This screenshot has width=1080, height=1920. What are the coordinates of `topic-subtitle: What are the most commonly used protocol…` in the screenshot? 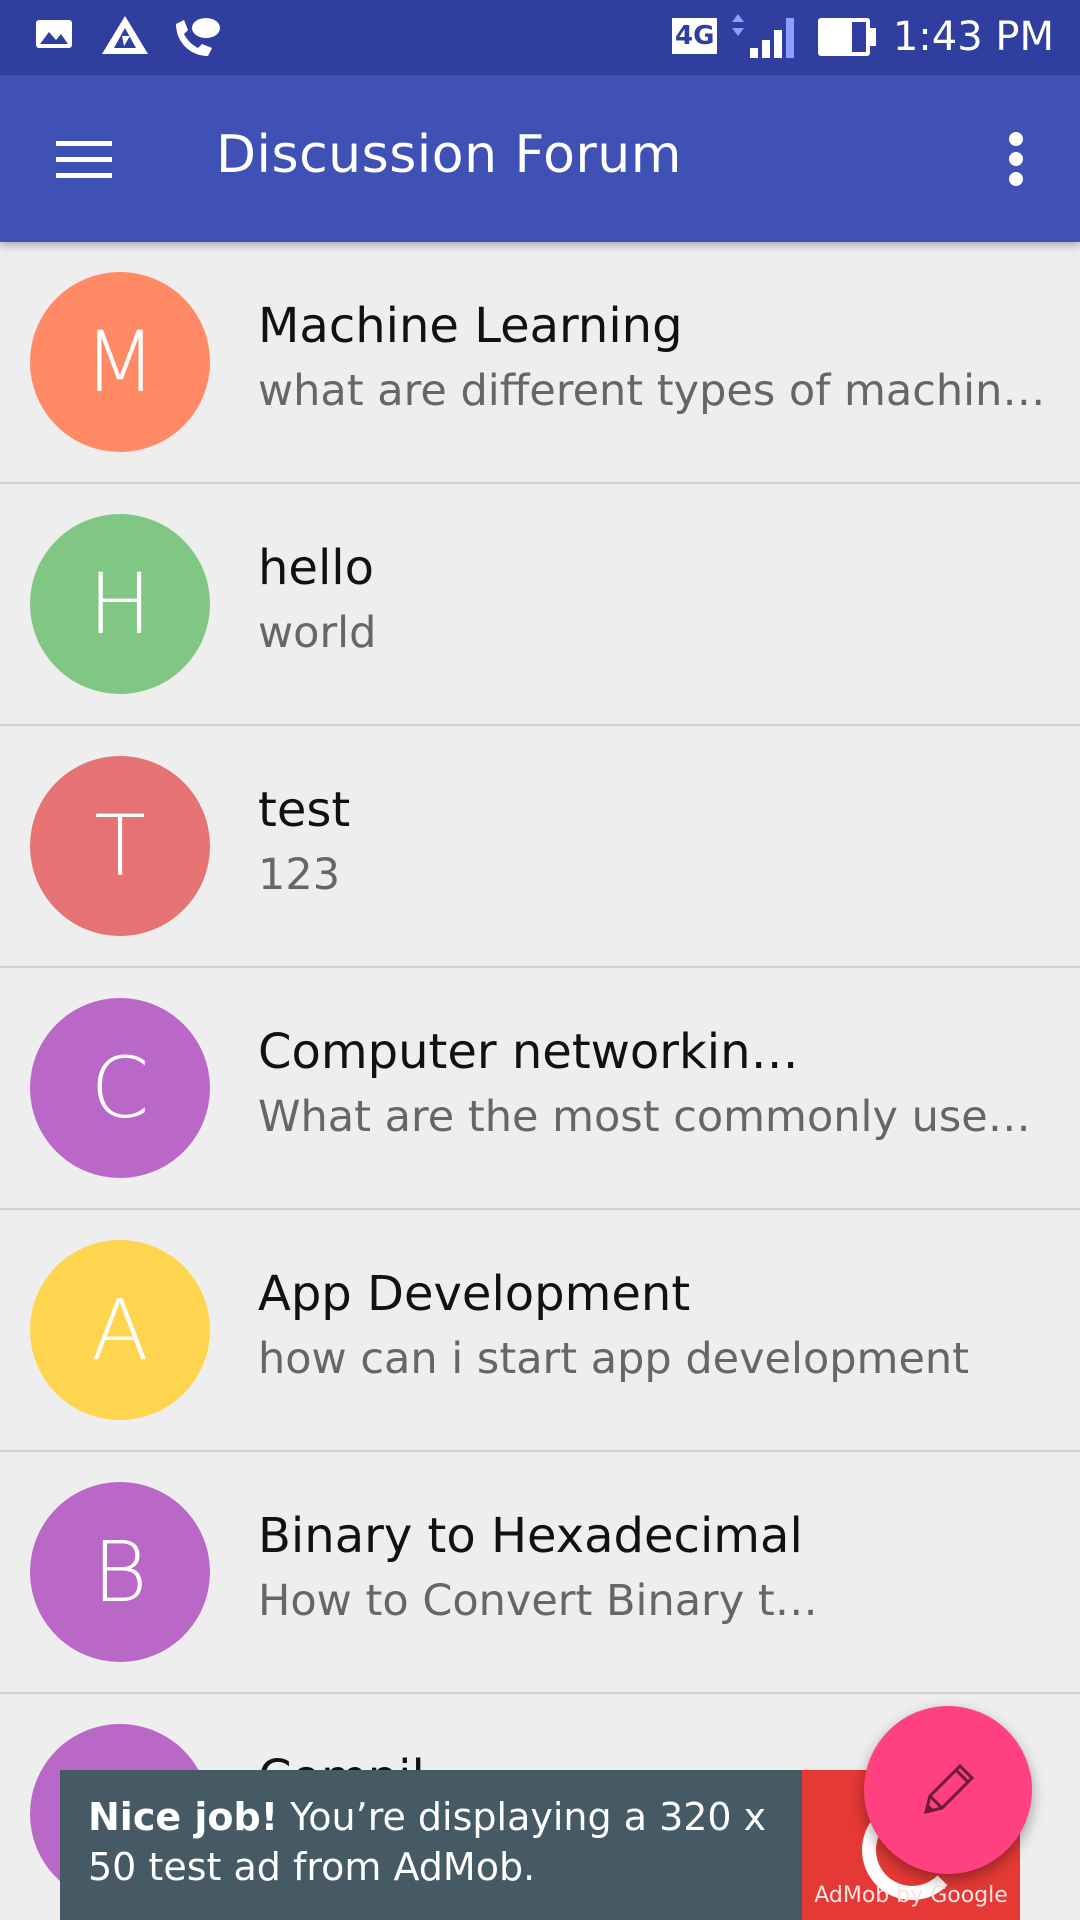 It's located at (648, 1117).